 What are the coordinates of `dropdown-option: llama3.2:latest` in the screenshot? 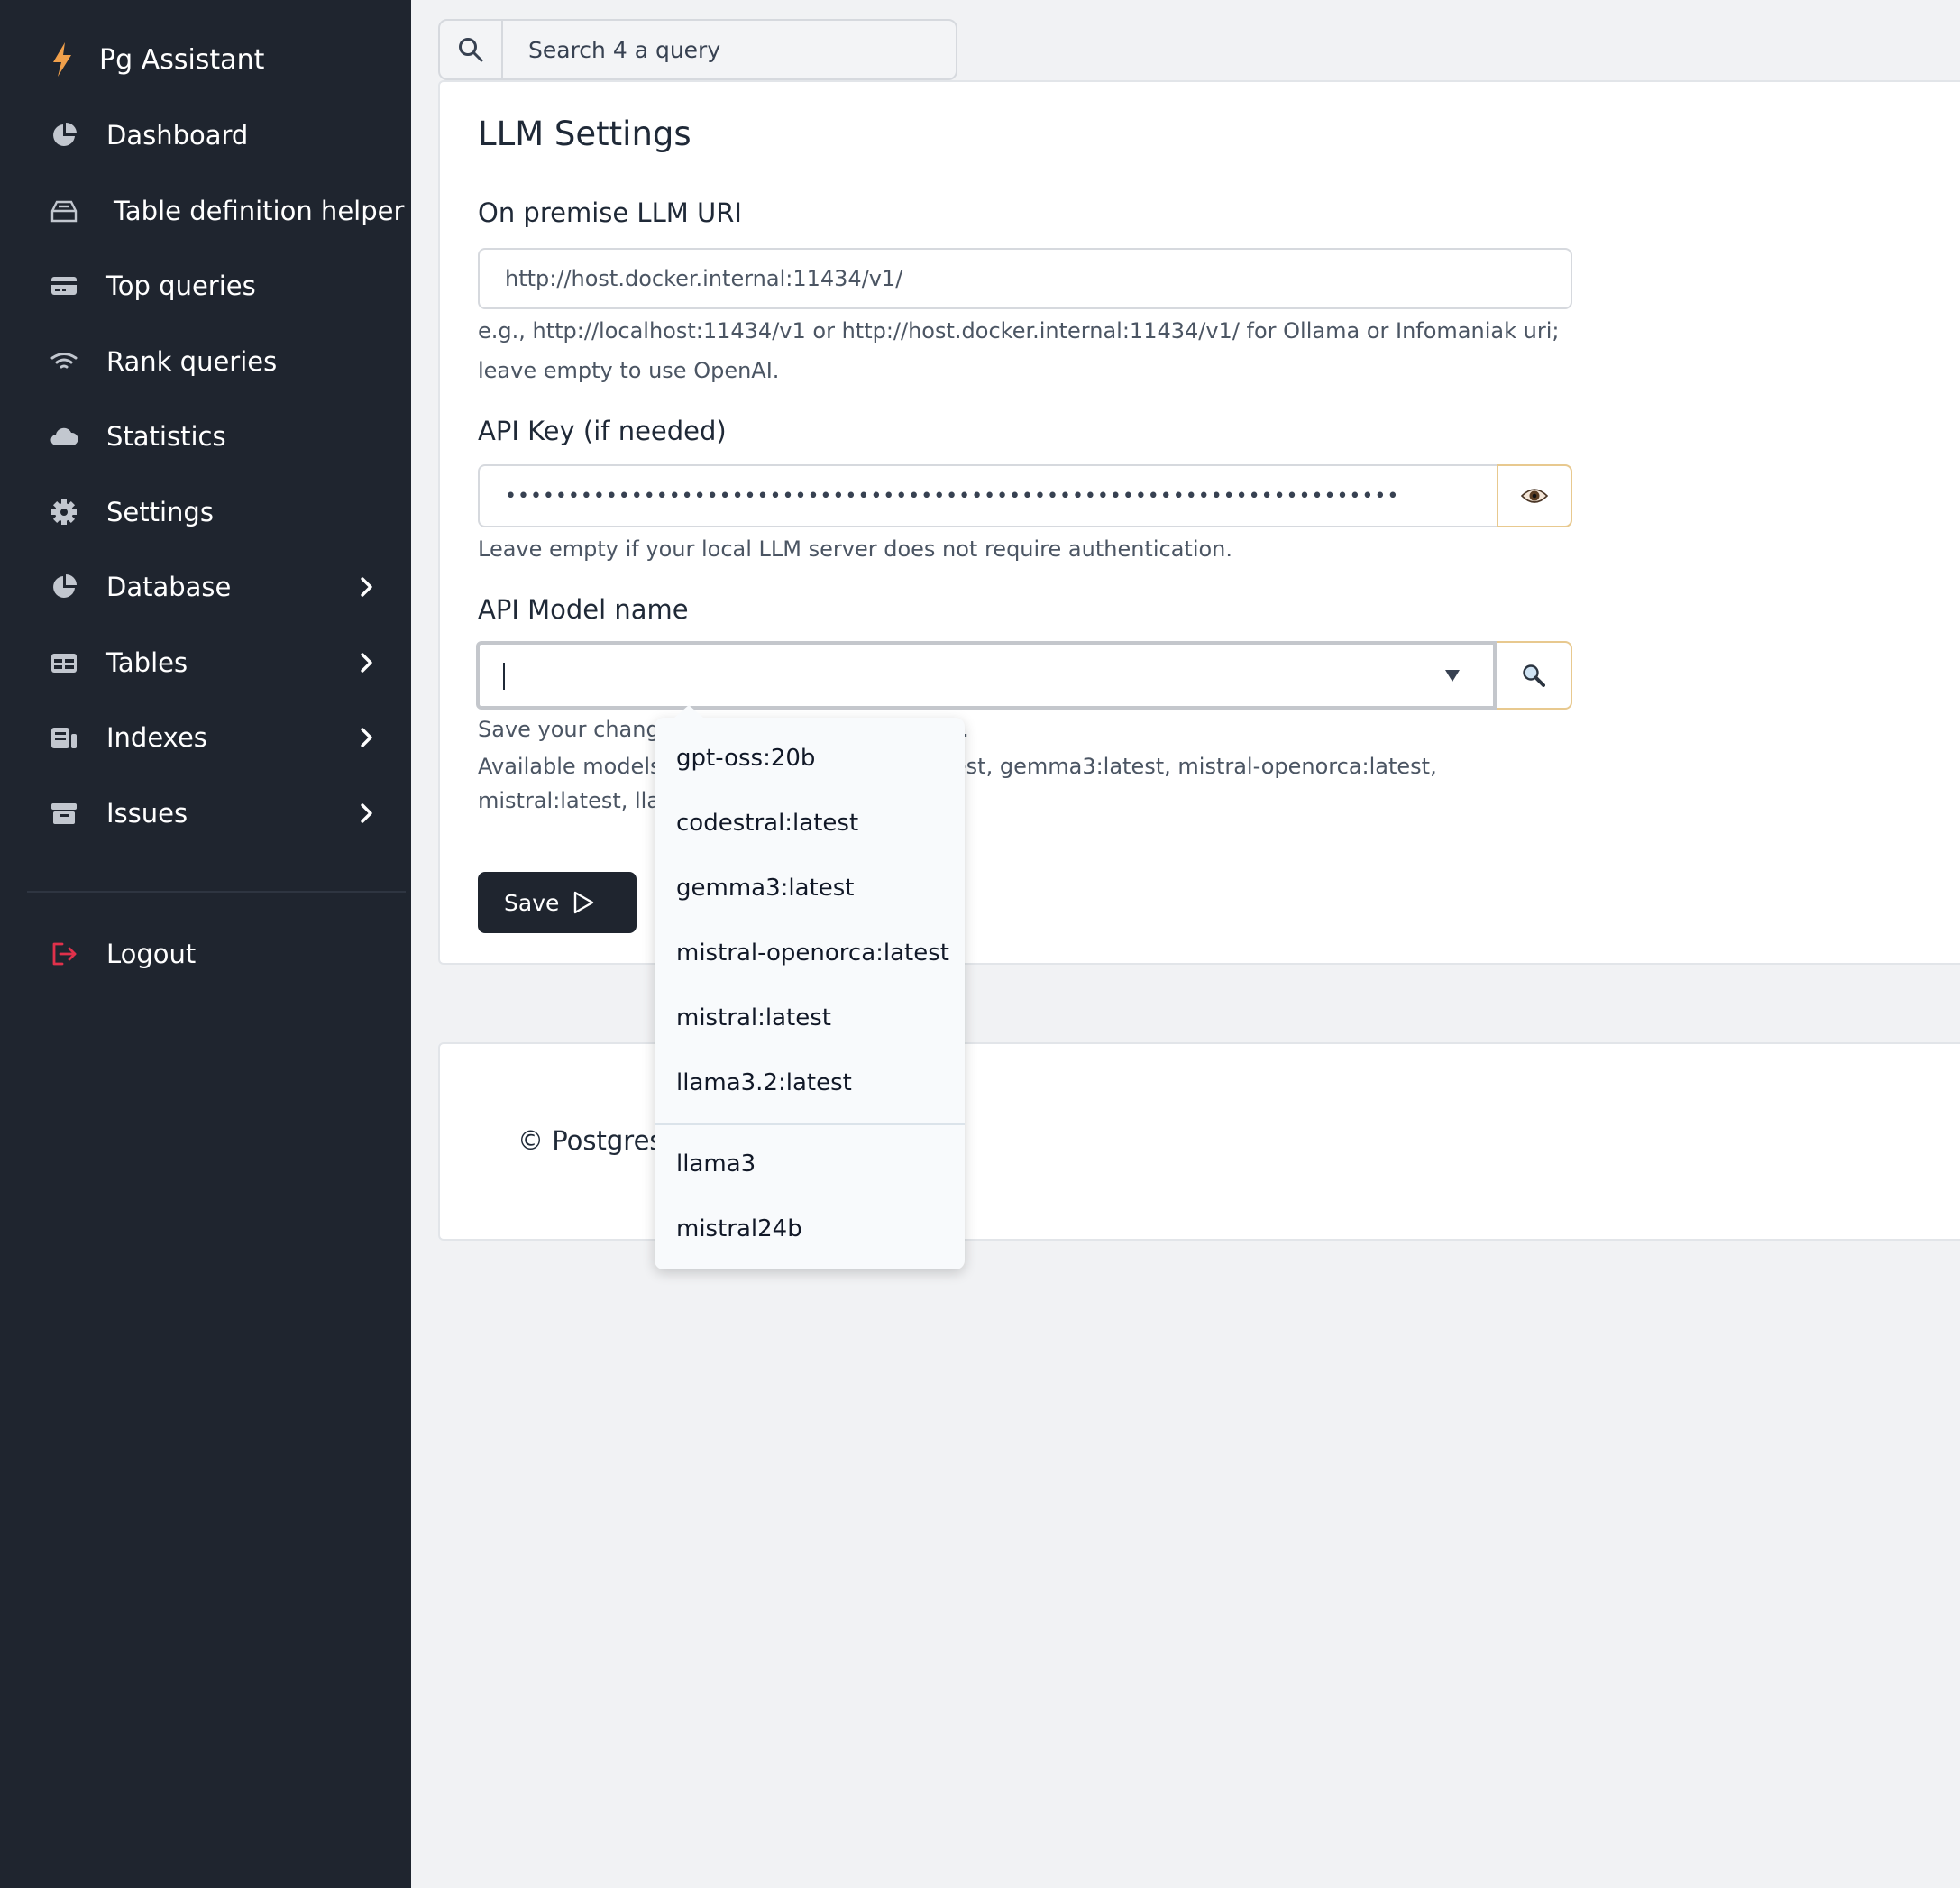 It's located at (764, 1083).